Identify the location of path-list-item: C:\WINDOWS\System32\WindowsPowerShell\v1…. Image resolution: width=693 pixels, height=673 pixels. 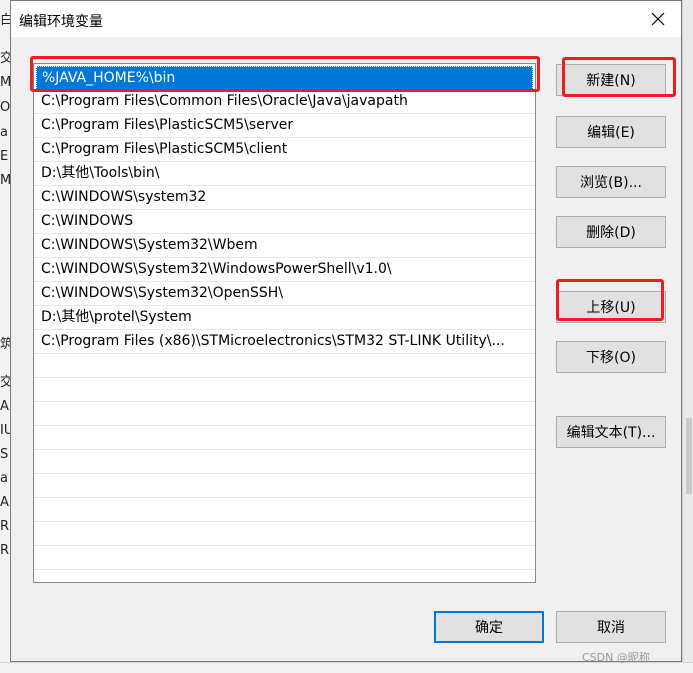
(284, 270).